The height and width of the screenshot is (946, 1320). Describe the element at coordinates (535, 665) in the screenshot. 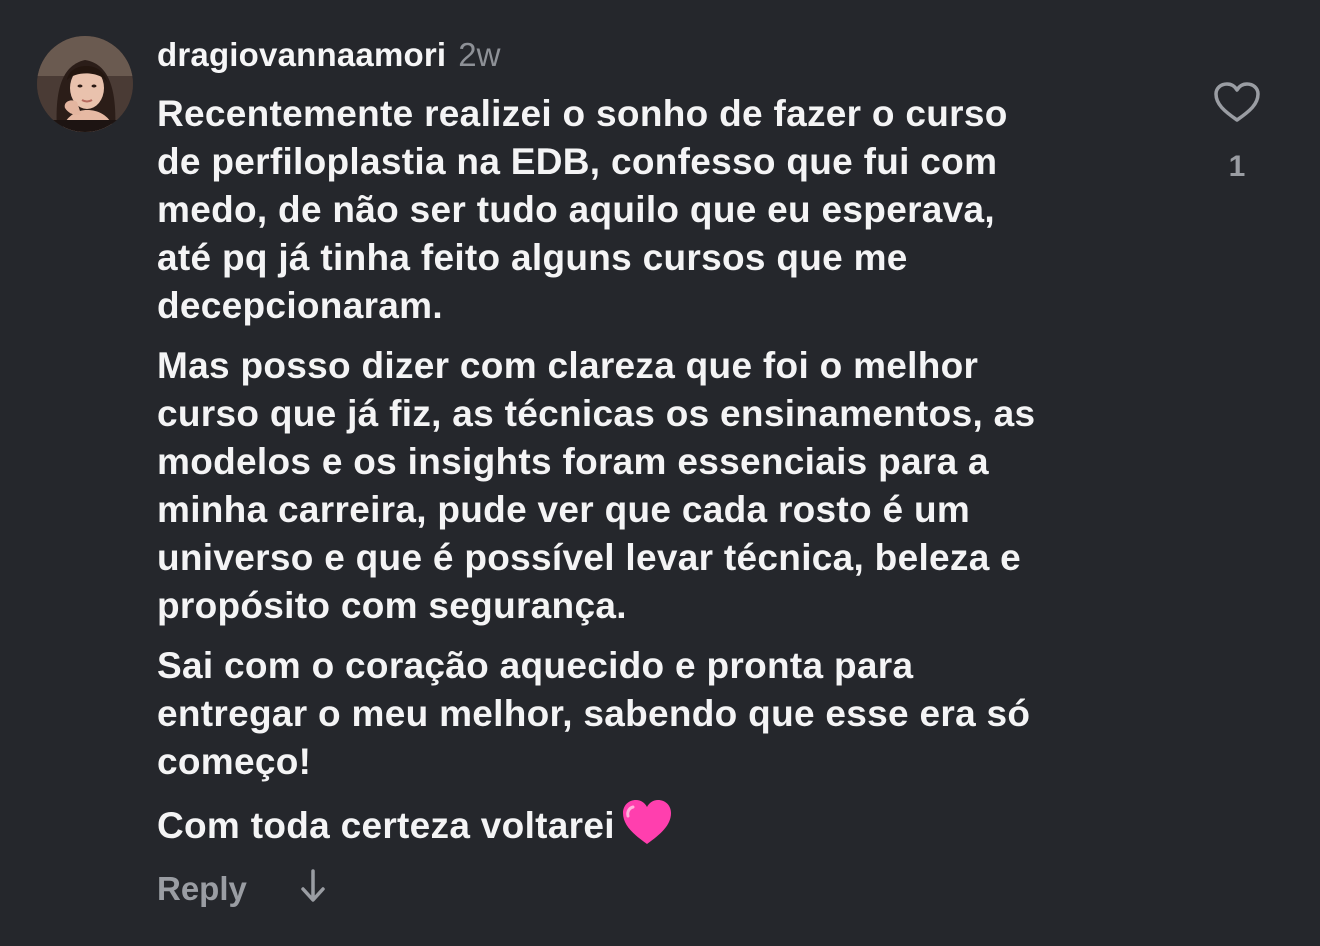

I see `comment-line: Sai com o coração aquecido e pronta para` at that location.